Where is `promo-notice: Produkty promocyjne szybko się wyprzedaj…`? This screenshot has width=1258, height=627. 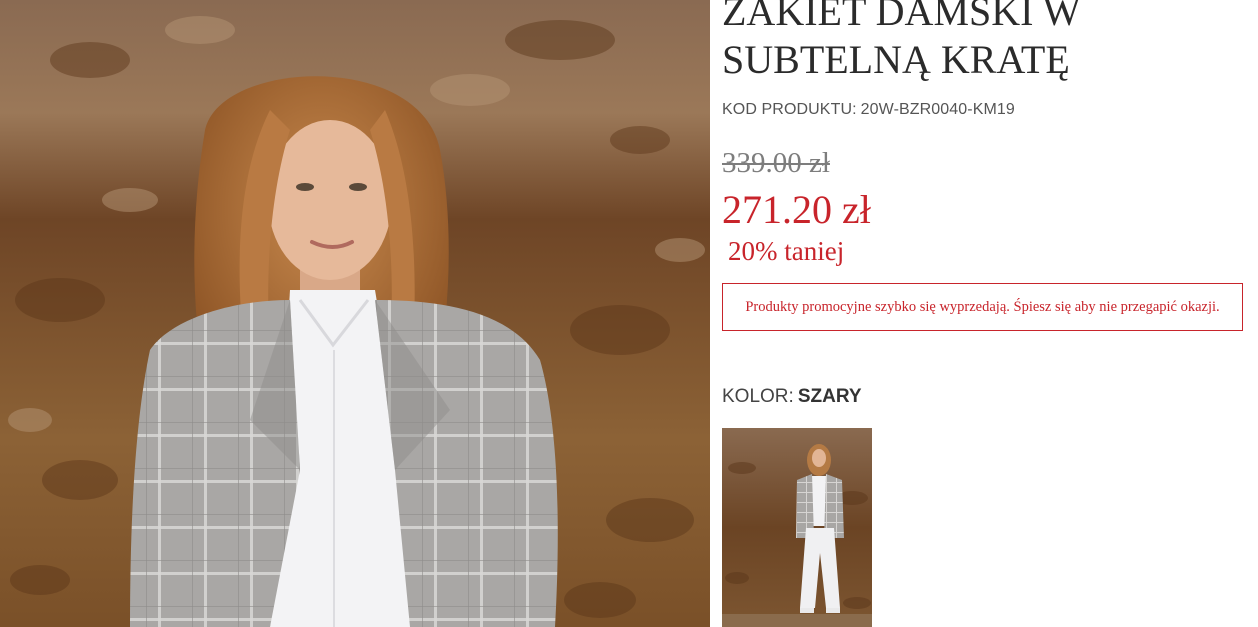
promo-notice: Produkty promocyjne szybko się wyprzedaj… is located at coordinates (982, 307).